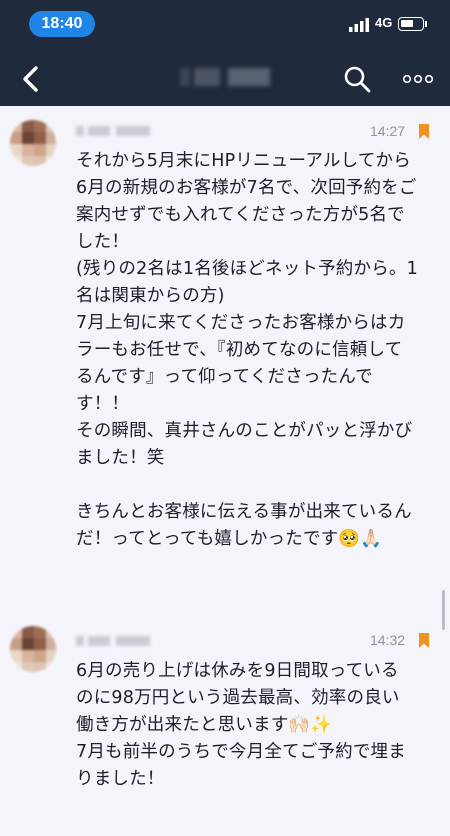  Describe the element at coordinates (384, 22) in the screenshot. I see `network-label: 4G` at that location.